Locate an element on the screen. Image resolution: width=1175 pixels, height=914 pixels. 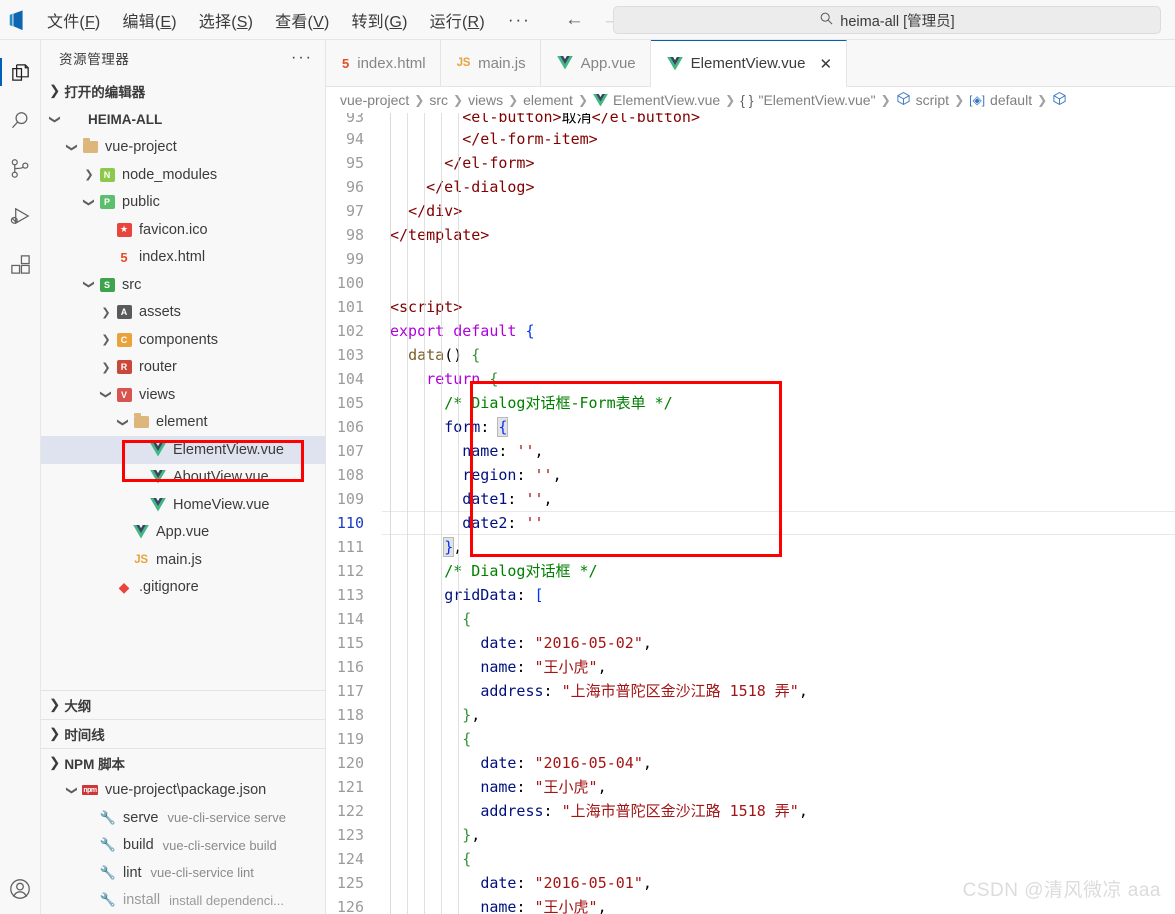
close-icon: ✕ is located at coordinates (825, 64).